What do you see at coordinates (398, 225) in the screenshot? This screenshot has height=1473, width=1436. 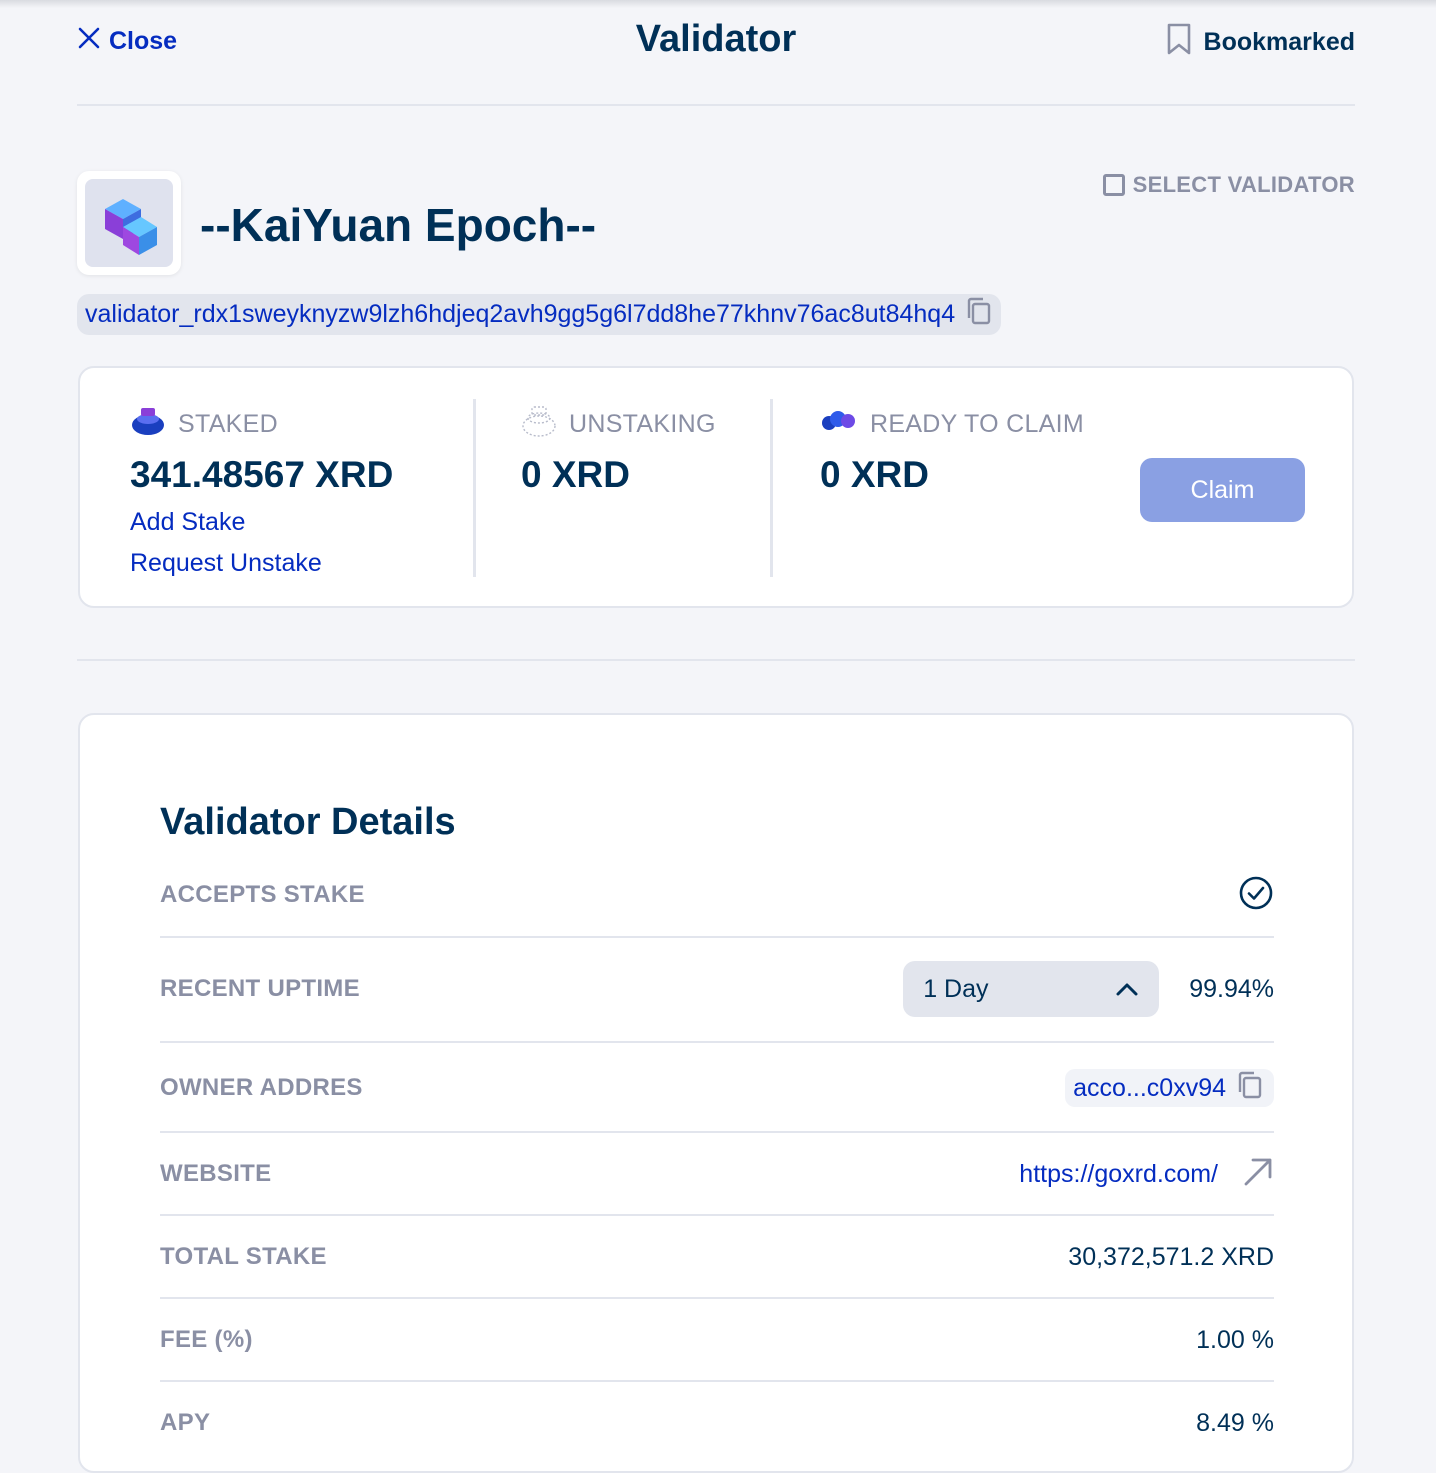 I see `validator-name: --KaiYuan Epoch--` at bounding box center [398, 225].